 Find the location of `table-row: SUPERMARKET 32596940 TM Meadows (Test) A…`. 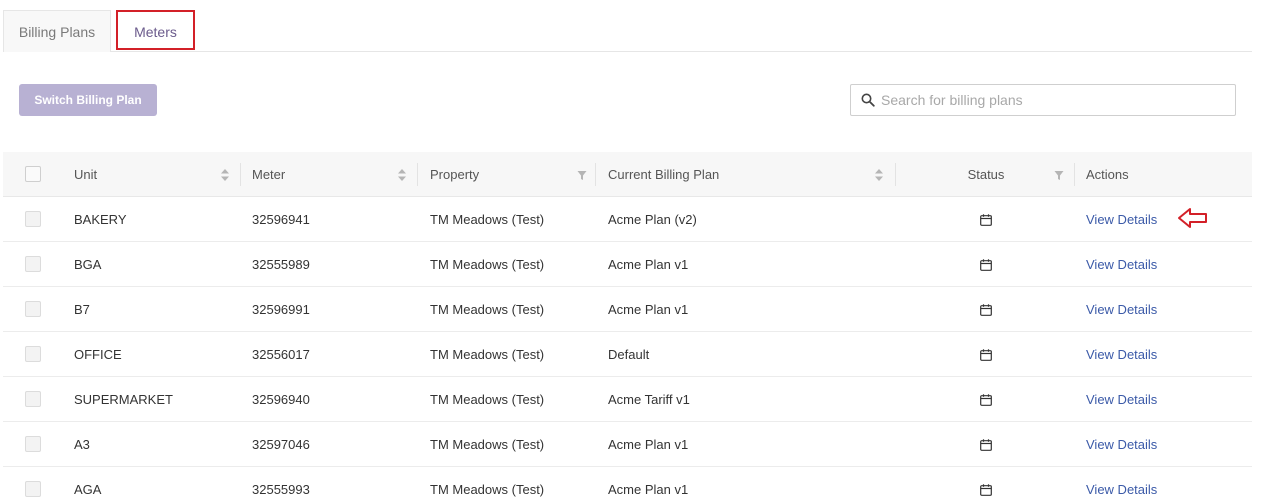

table-row: SUPERMARKET 32596940 TM Meadows (Test) A… is located at coordinates (627, 399).